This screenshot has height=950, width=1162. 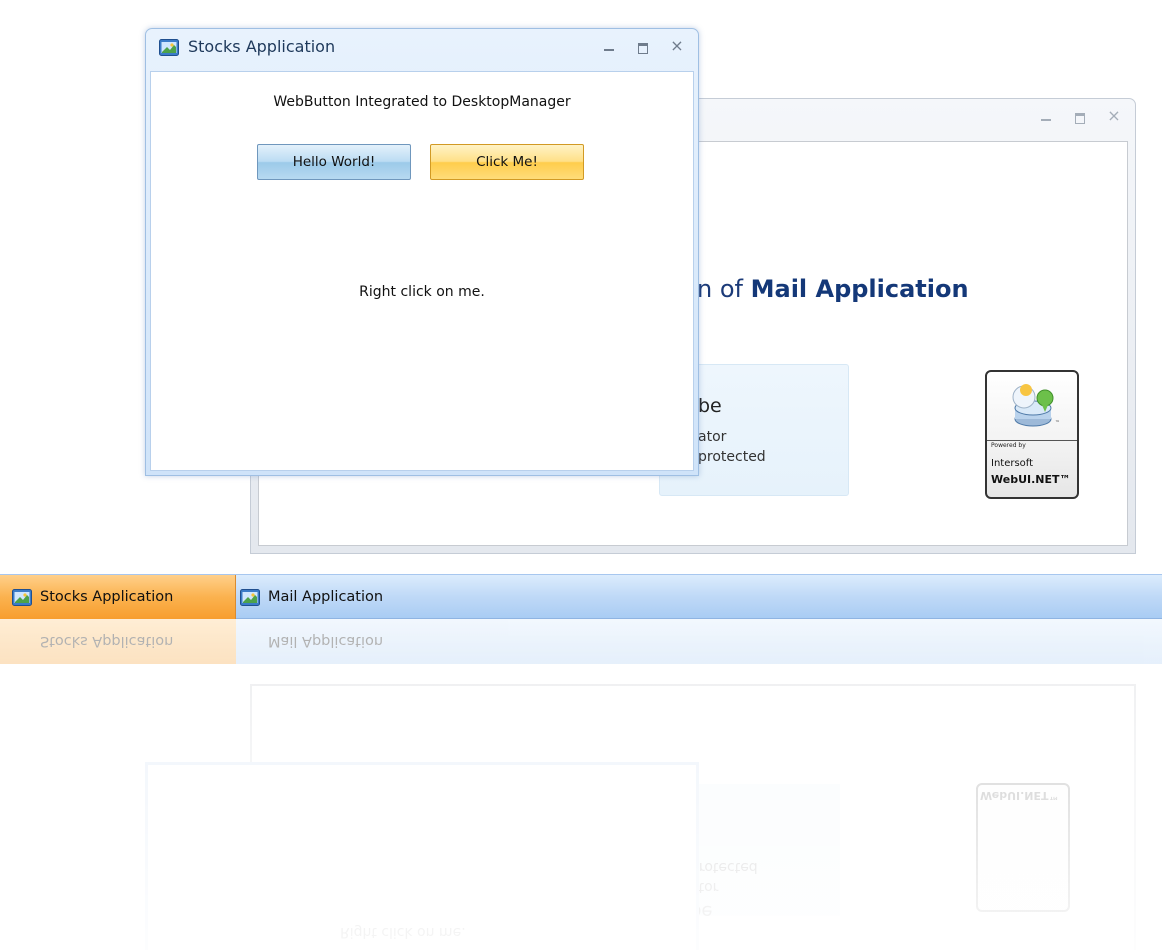 I want to click on stocks-window-title: Stocks Application, so click(x=262, y=46).